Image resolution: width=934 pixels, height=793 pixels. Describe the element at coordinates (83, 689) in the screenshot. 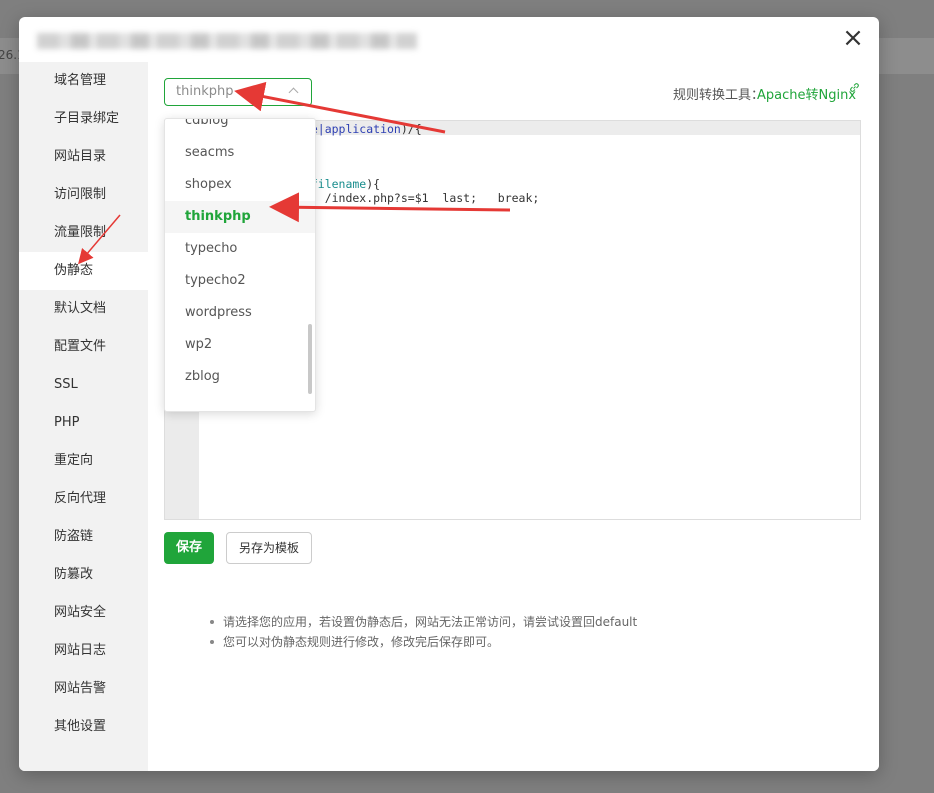

I see `sidebar-item-alerts: 网站告警` at that location.